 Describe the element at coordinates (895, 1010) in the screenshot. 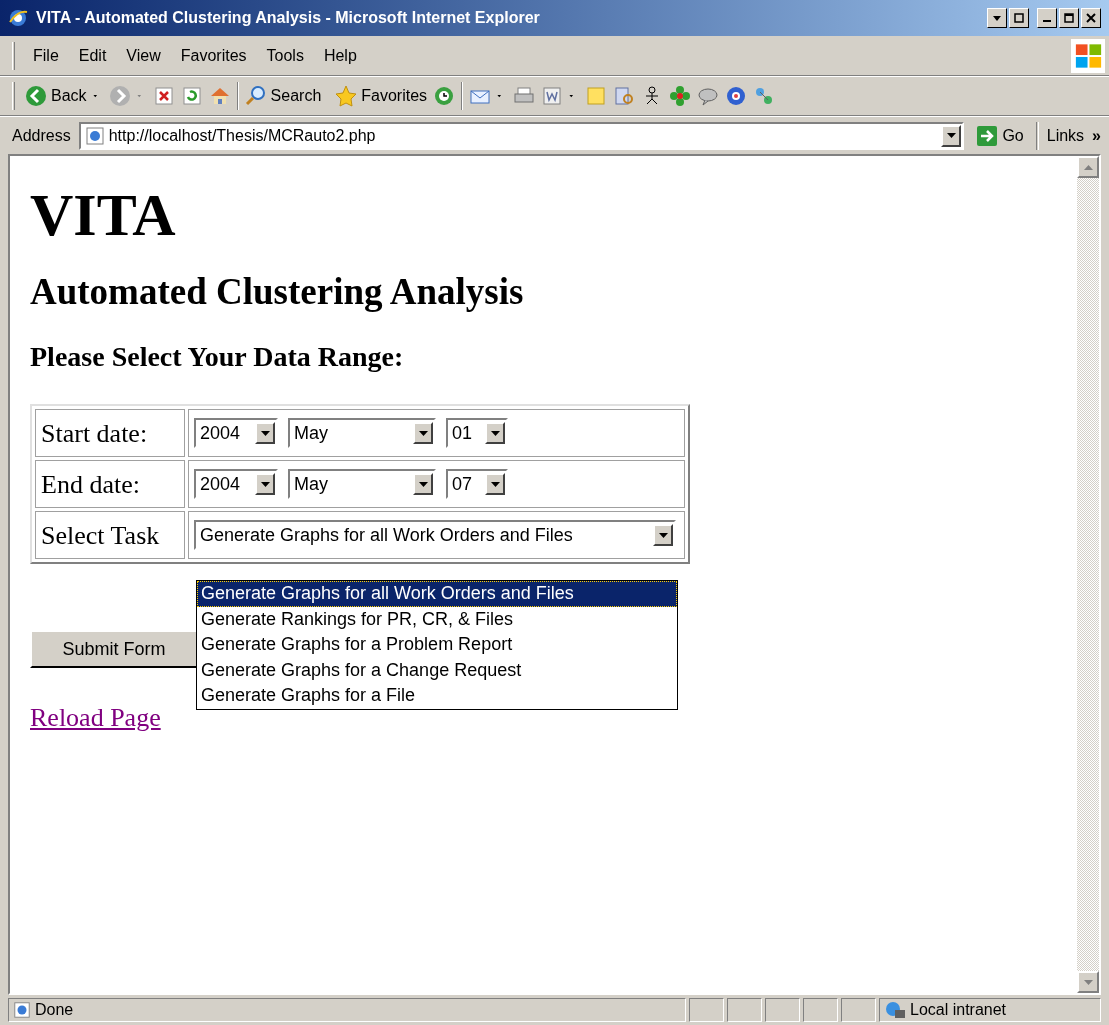

I see `globe-icon` at that location.